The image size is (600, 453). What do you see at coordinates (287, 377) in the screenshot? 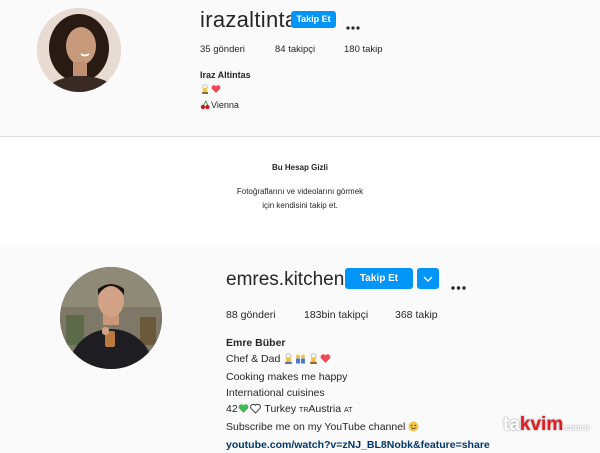
I see `bio-line: Cooking makes me happy` at bounding box center [287, 377].